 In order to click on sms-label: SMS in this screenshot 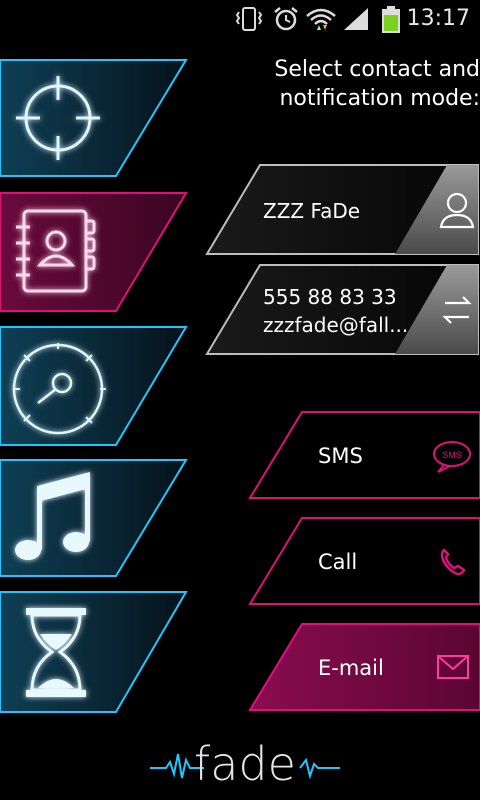, I will do `click(340, 456)`.